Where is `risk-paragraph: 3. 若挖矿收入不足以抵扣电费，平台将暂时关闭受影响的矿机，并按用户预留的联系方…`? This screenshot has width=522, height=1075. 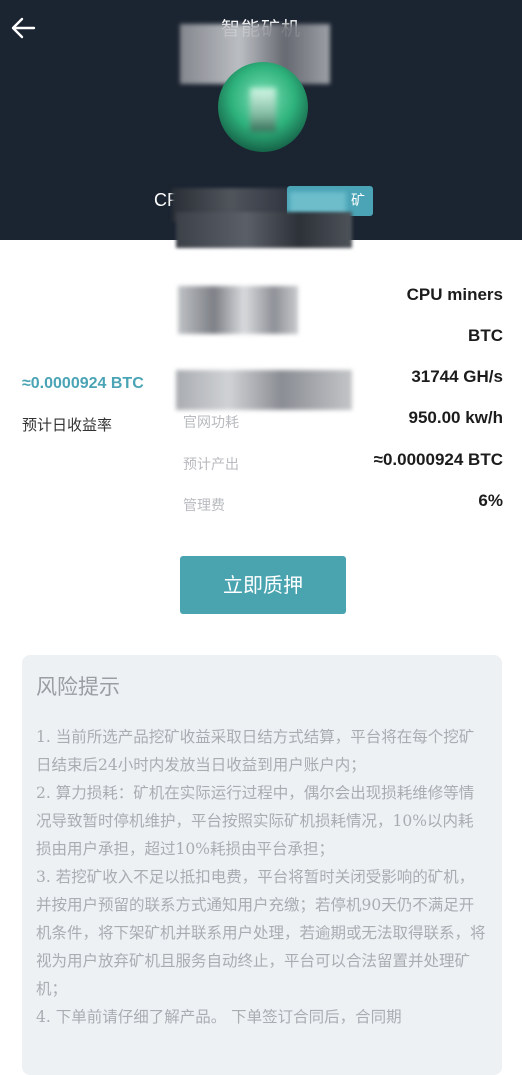 risk-paragraph: 3. 若挖矿收入不足以抵扣电费，平台将暂时关闭受影响的矿机，并按用户预留的联系方… is located at coordinates (261, 933).